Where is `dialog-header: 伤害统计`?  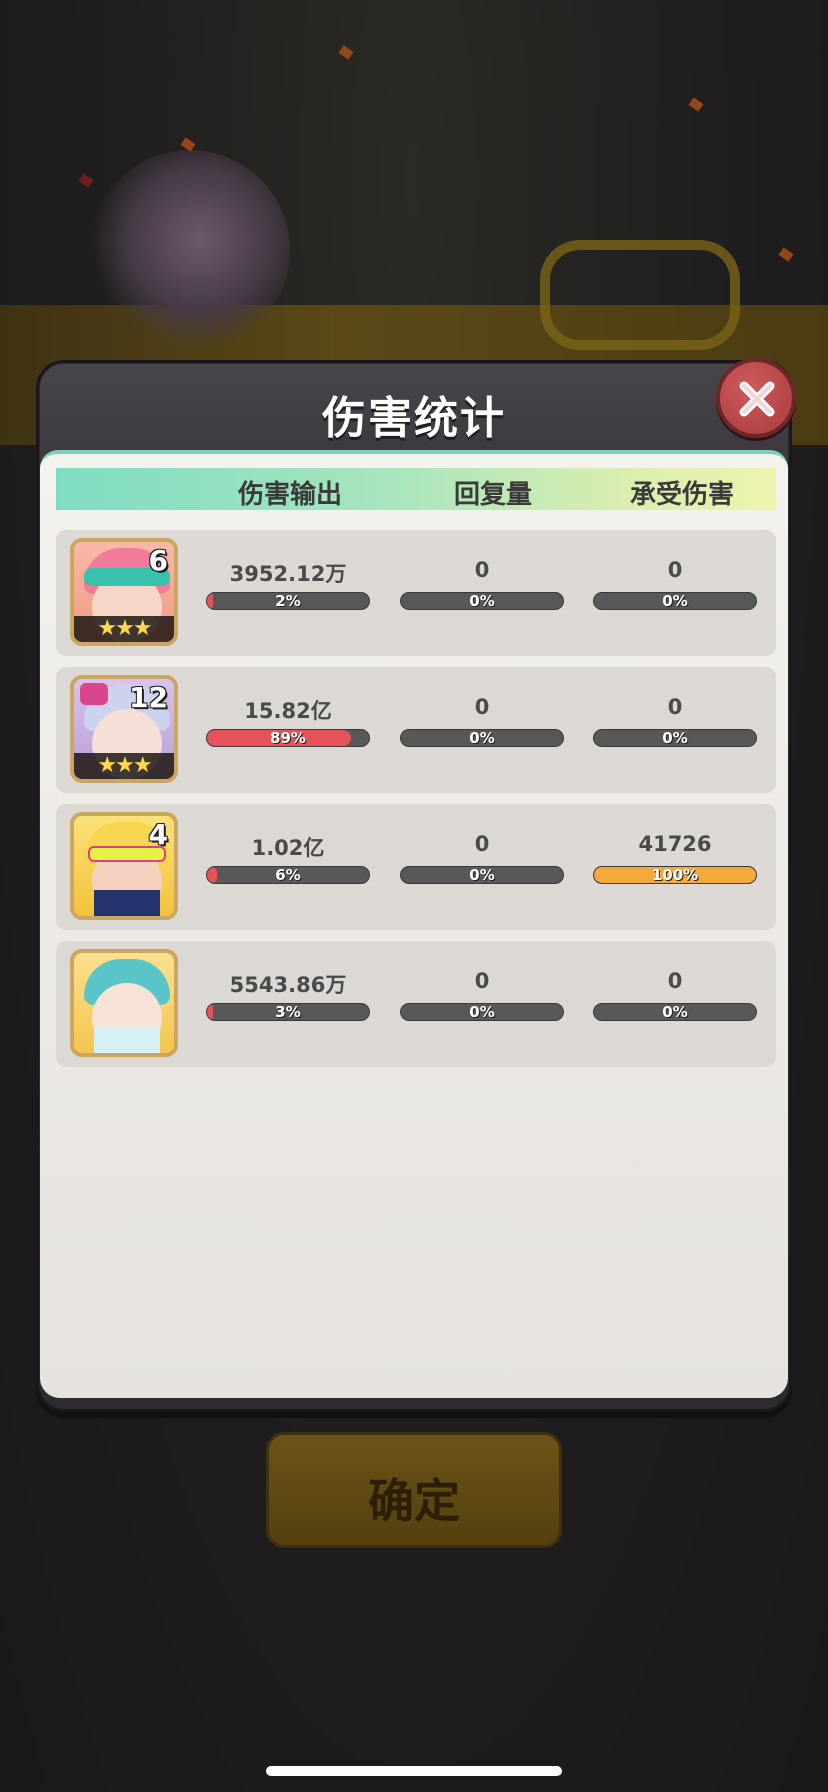 dialog-header: 伤害统计 is located at coordinates (414, 412).